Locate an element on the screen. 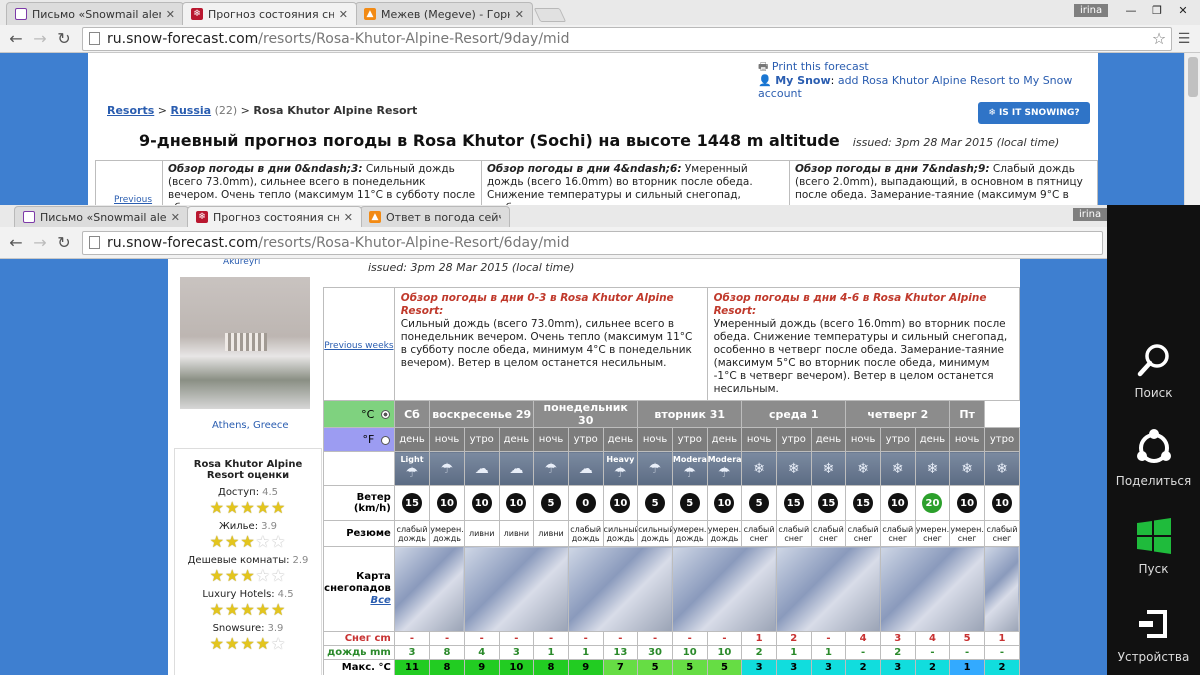 This screenshot has height=675, width=1200. breadcrumb-country: Russia is located at coordinates (190, 110).